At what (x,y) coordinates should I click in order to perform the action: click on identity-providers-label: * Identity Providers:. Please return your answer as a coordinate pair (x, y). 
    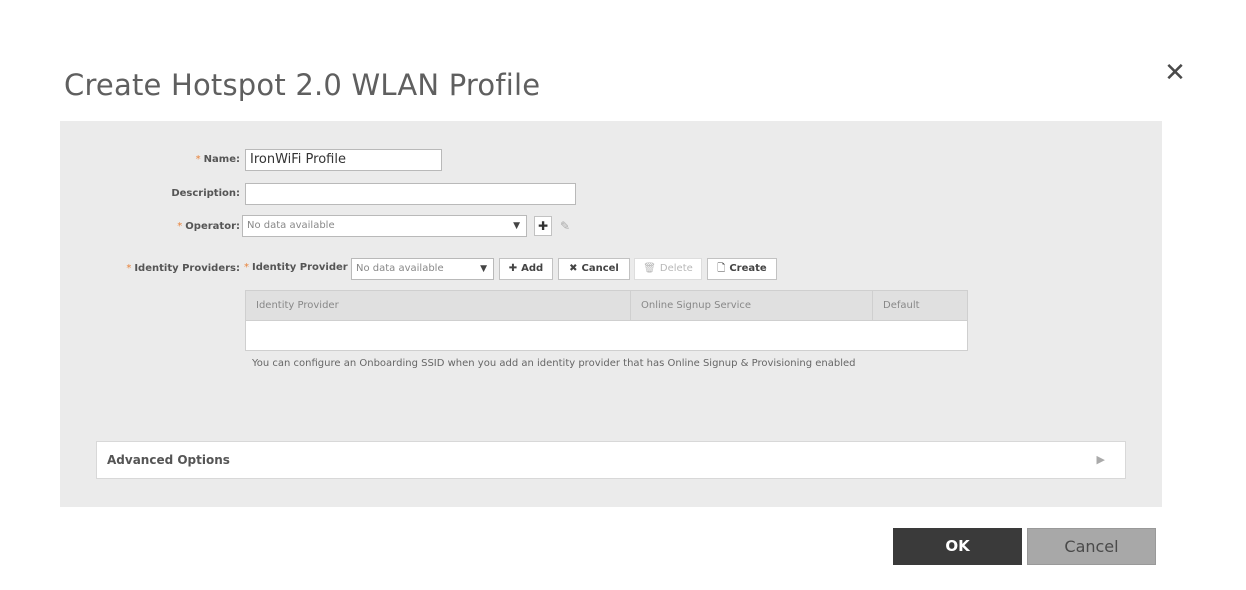
    Looking at the image, I should click on (183, 268).